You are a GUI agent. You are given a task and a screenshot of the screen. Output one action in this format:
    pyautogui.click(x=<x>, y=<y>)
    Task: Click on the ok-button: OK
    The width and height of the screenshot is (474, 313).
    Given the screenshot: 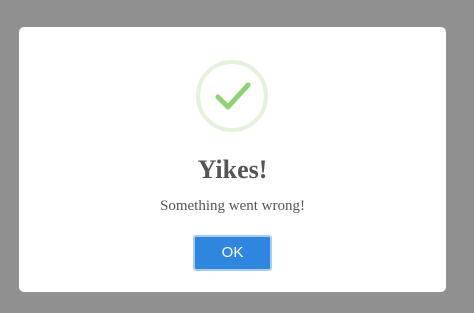 What is the action you would take?
    pyautogui.click(x=232, y=253)
    